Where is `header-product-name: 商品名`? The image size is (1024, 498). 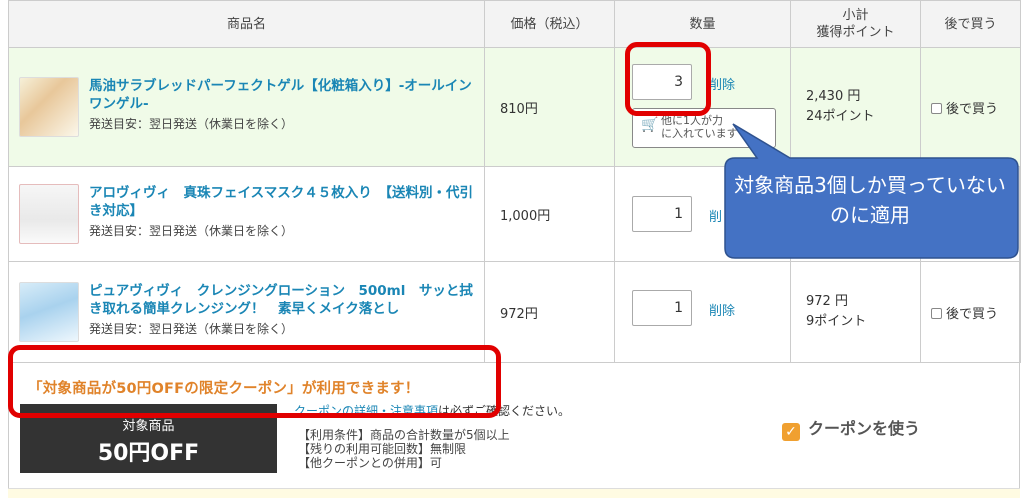 header-product-name: 商品名 is located at coordinates (246, 24).